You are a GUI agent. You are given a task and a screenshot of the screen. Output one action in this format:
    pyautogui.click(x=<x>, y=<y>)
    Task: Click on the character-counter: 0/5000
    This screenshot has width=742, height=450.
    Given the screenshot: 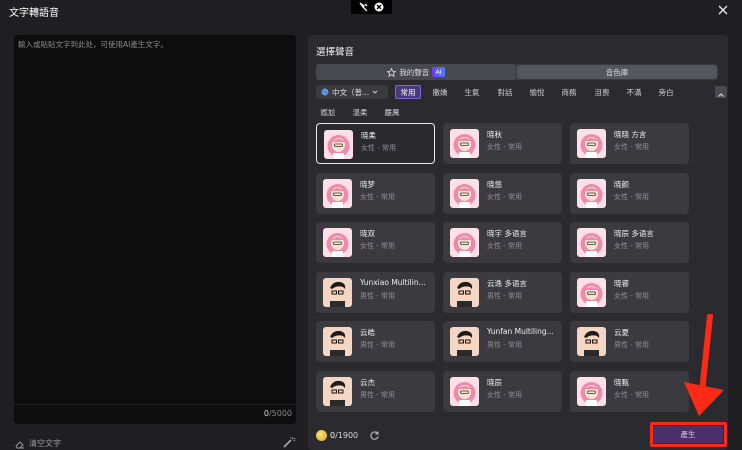 What is the action you would take?
    pyautogui.click(x=278, y=413)
    